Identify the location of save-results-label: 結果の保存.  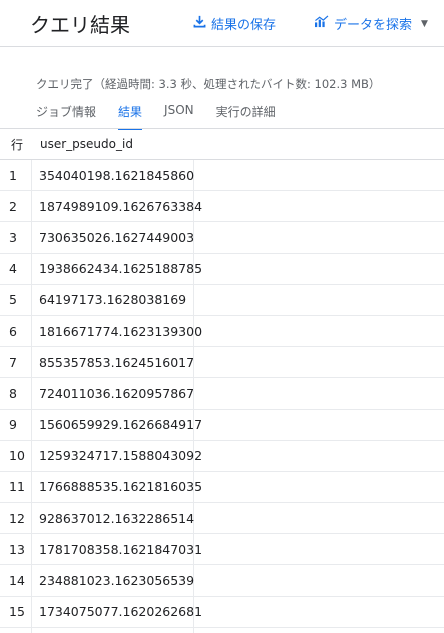
(244, 25).